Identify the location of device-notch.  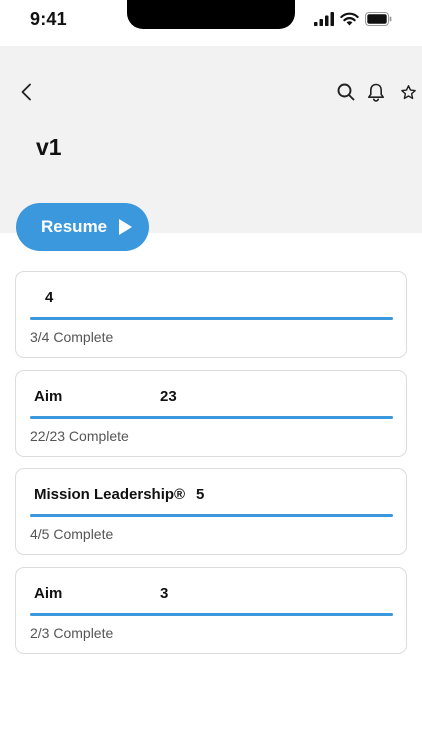
(211, 14).